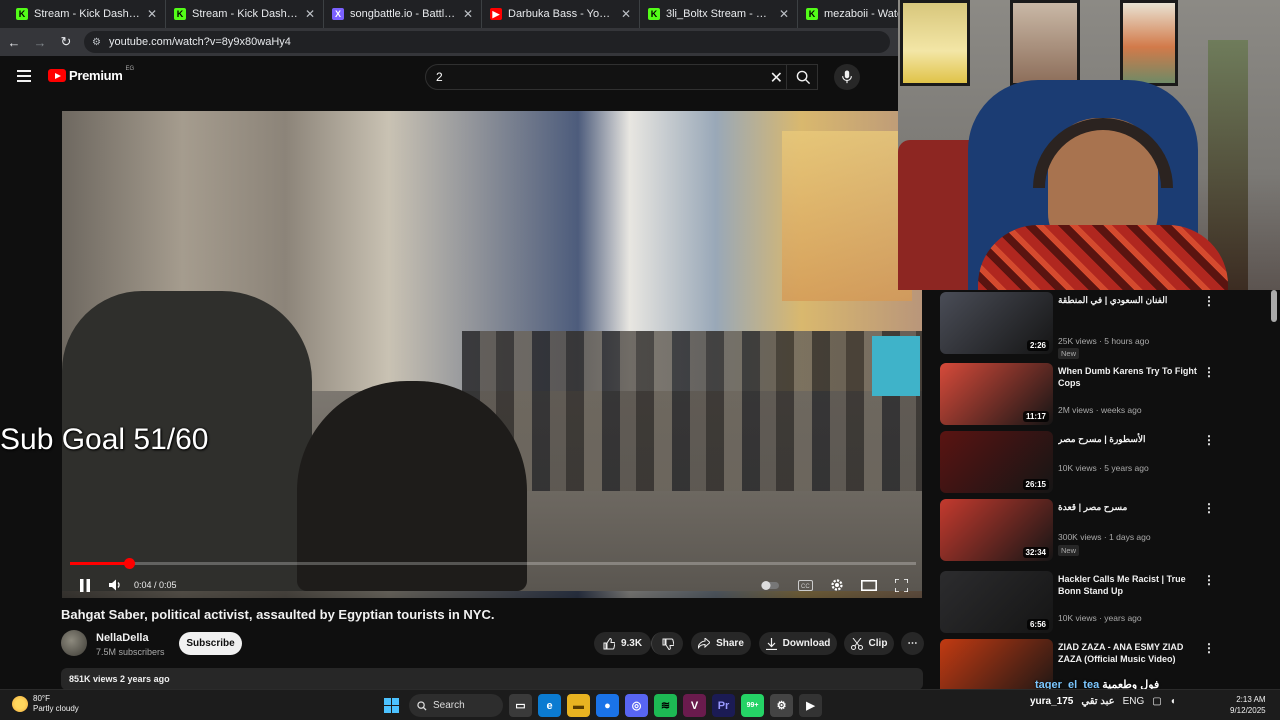 This screenshot has width=1280, height=720. Describe the element at coordinates (996, 462) in the screenshot. I see `video-thumbnail: 26:15` at that location.